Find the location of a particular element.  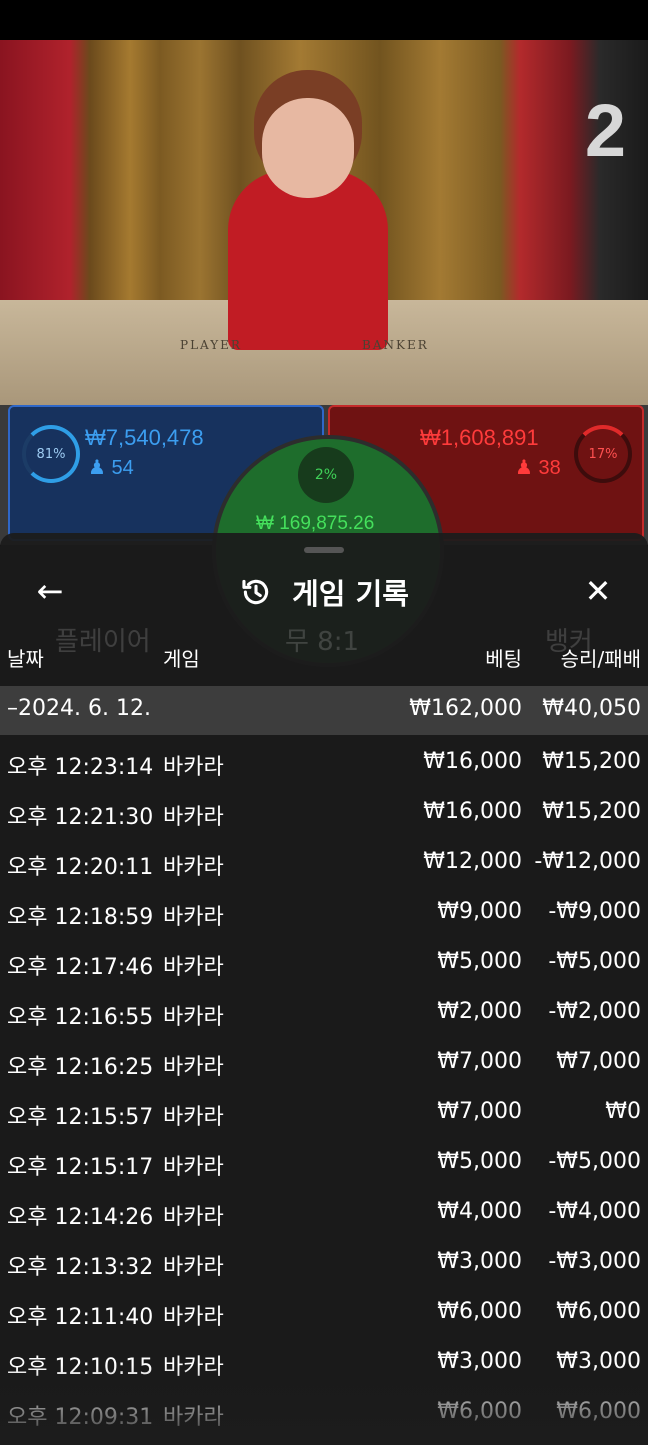

col-date: 날짜 is located at coordinates (25, 659).